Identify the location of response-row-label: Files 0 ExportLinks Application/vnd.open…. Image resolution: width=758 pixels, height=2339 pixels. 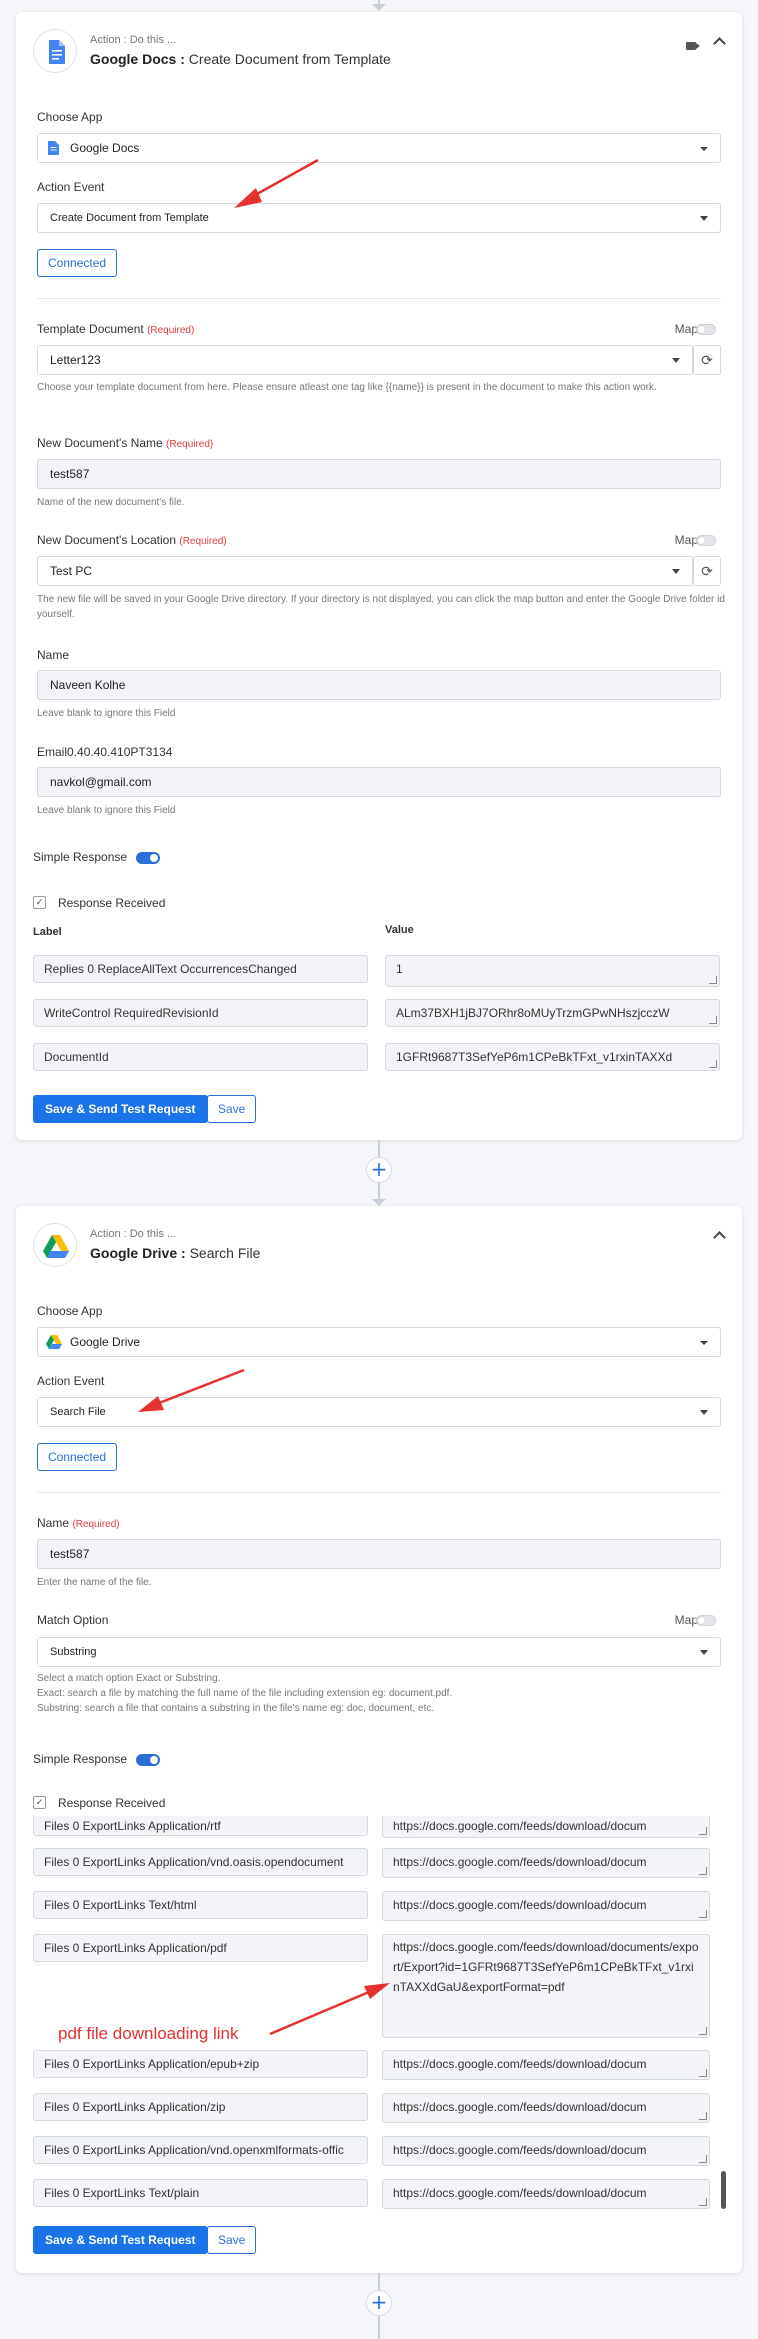
(200, 2150).